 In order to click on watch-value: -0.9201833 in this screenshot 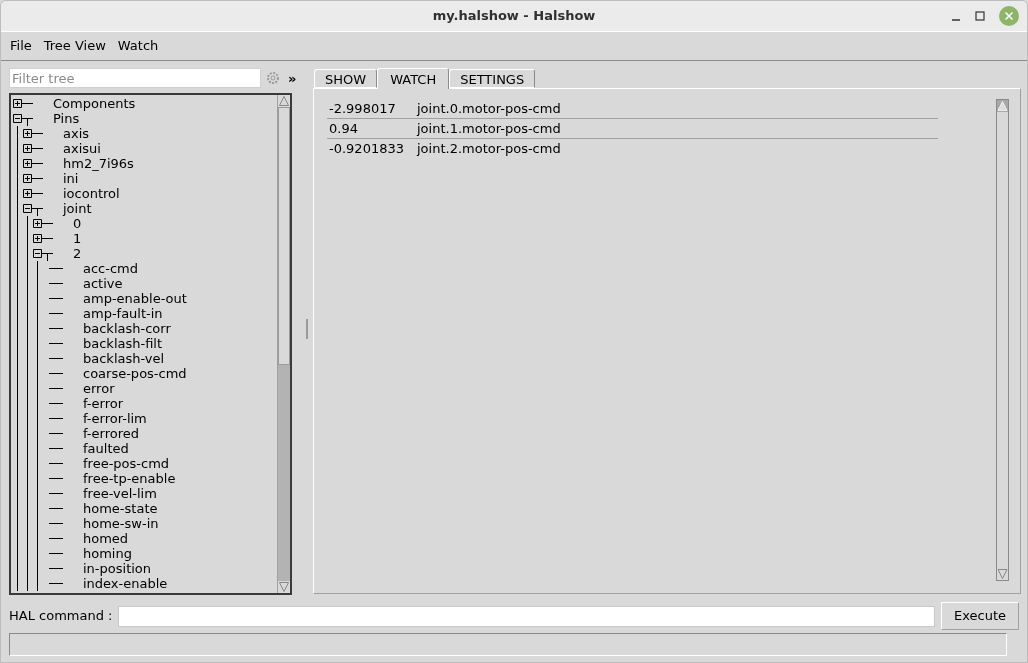, I will do `click(366, 149)`.